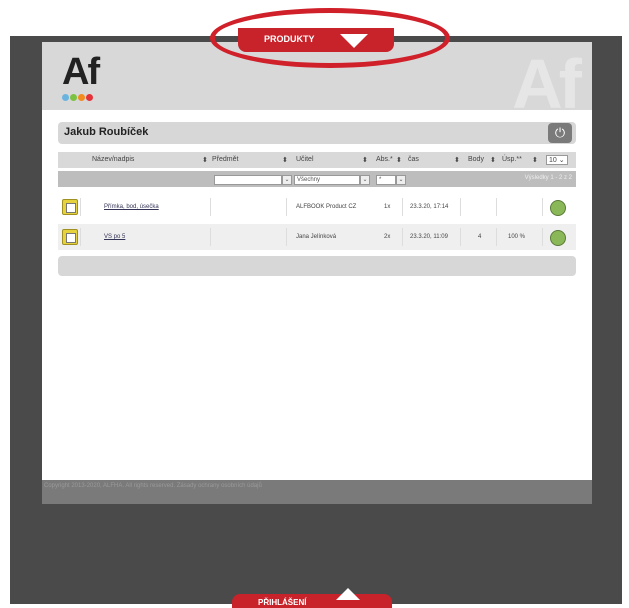 This screenshot has width=629, height=608. What do you see at coordinates (387, 237) in the screenshot?
I see `row-abs: 2x` at bounding box center [387, 237].